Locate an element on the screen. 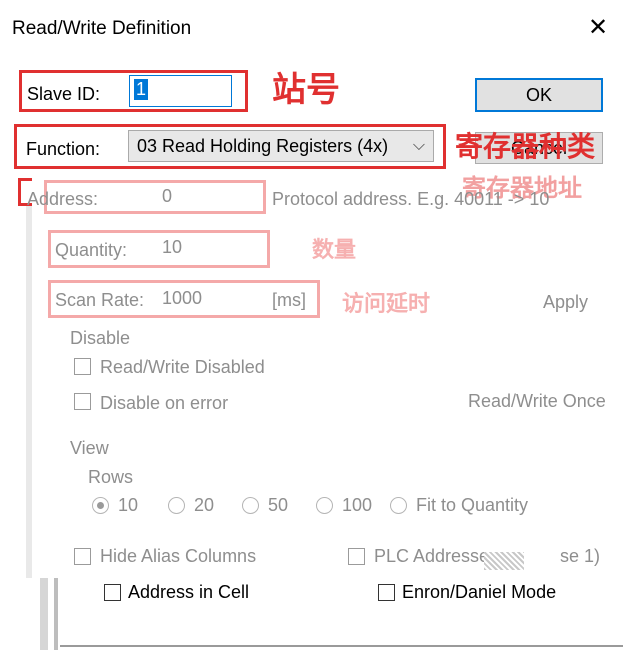 Image resolution: width=623 pixels, height=650 pixels. scan-rate-label: Scan Rate: is located at coordinates (100, 300).